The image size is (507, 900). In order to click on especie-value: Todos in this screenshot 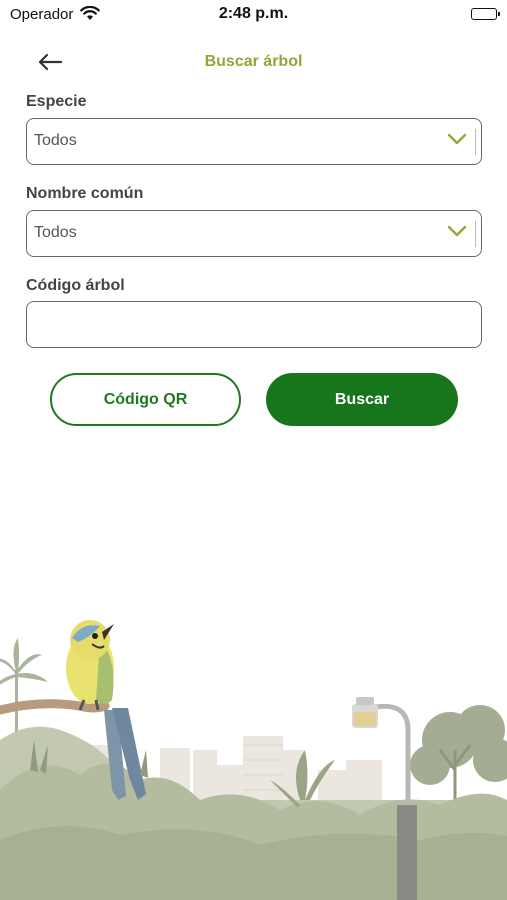, I will do `click(55, 140)`.